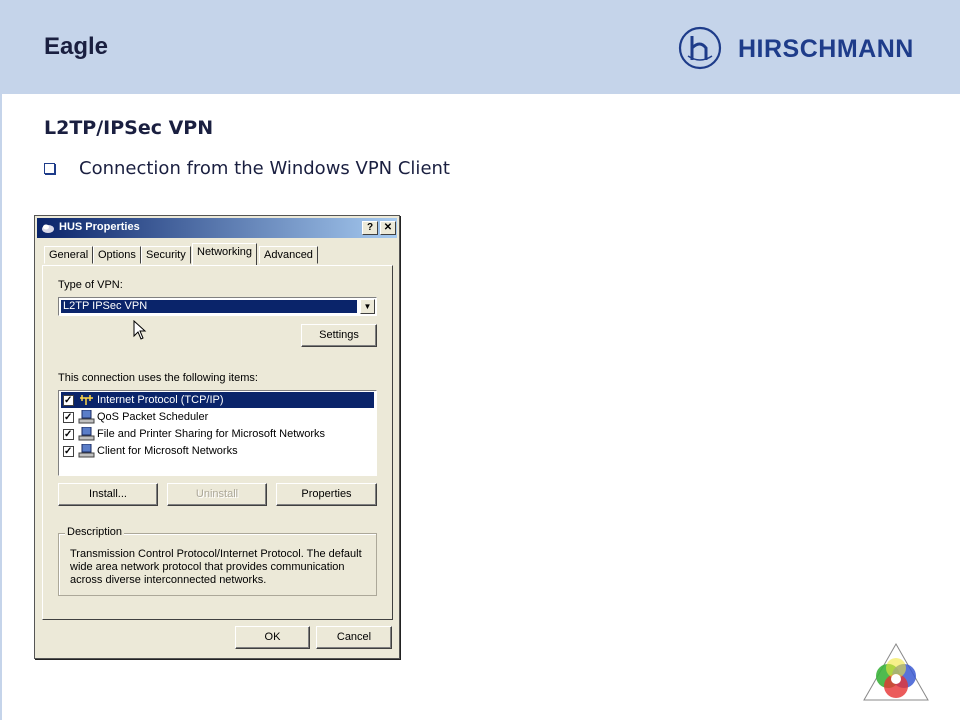 The height and width of the screenshot is (720, 960). I want to click on hirschmann-logo: HIRSCHMANN, so click(808, 49).